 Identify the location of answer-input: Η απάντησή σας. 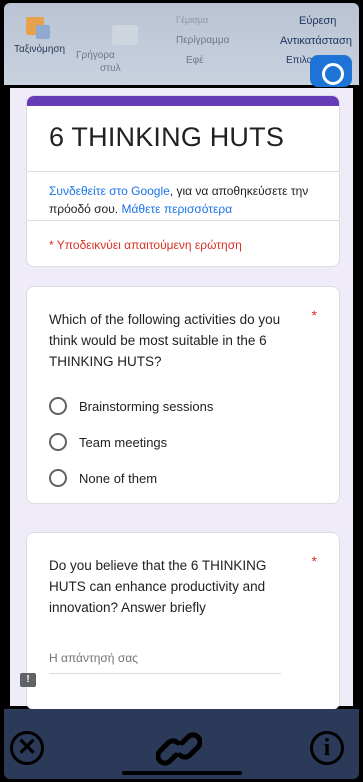
(165, 662).